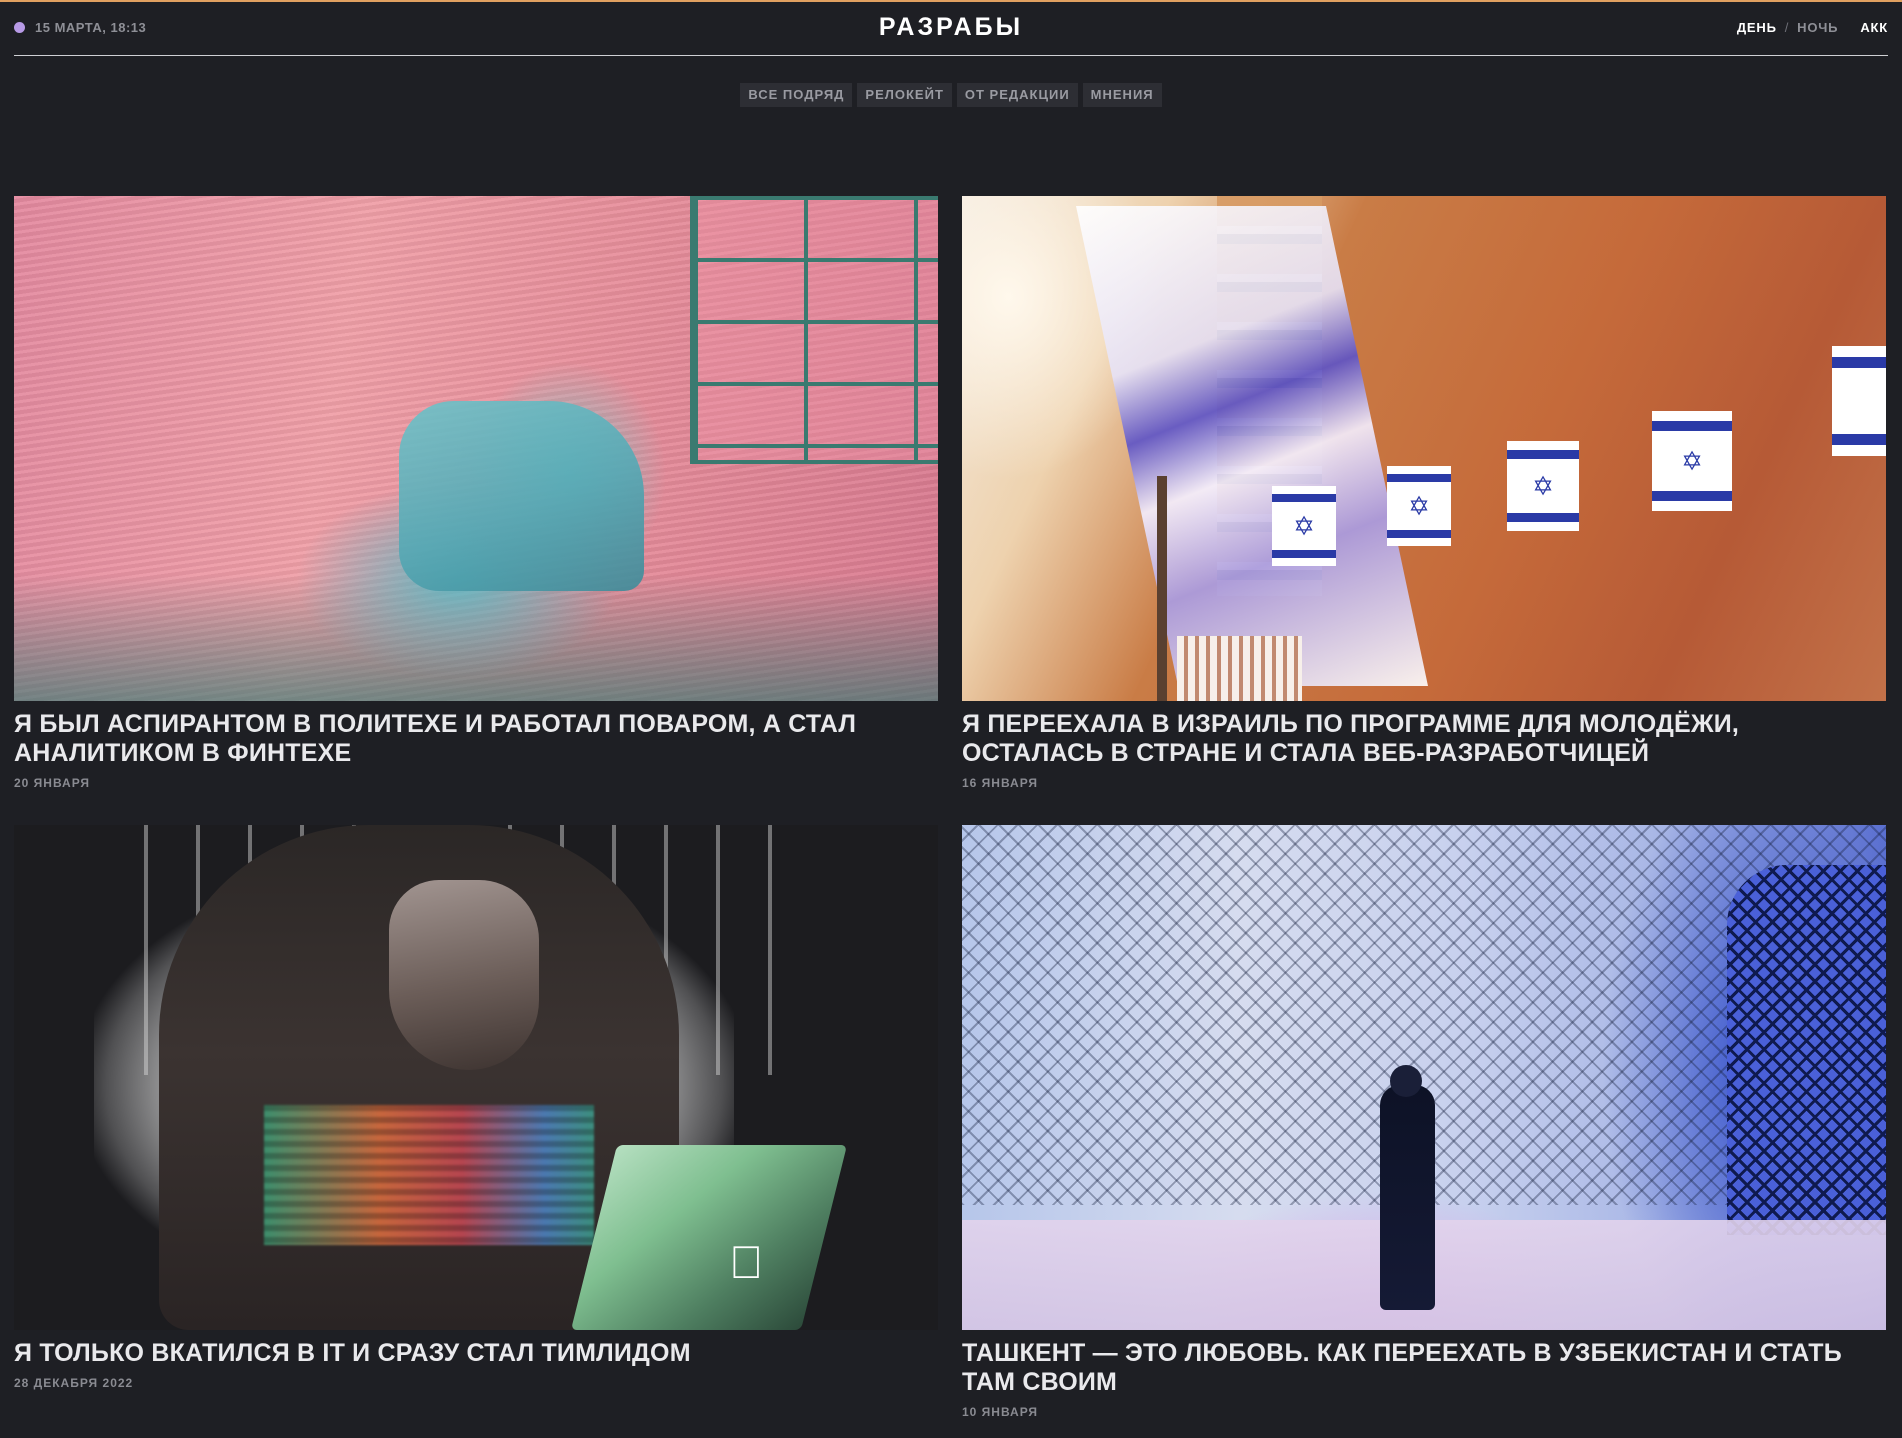  I want to click on site-header: 15 МАРТА, 18:13 РАЗРАБЫ ДЕНЬ / НОЧЬ АКК, so click(951, 29).